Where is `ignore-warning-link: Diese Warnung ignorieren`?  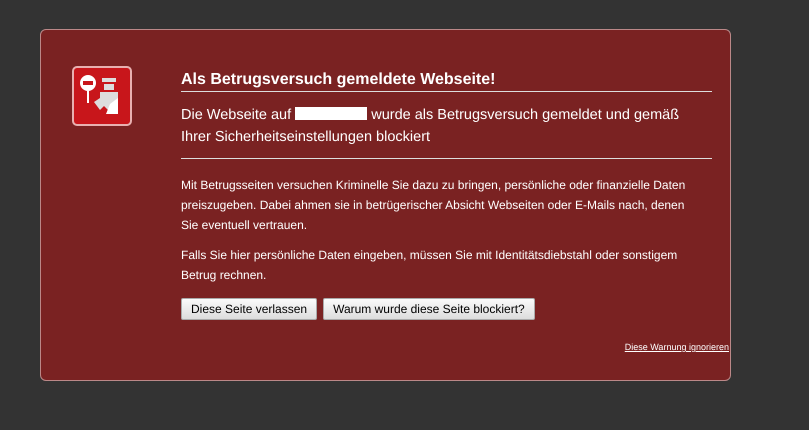 ignore-warning-link: Diese Warnung ignorieren is located at coordinates (676, 347).